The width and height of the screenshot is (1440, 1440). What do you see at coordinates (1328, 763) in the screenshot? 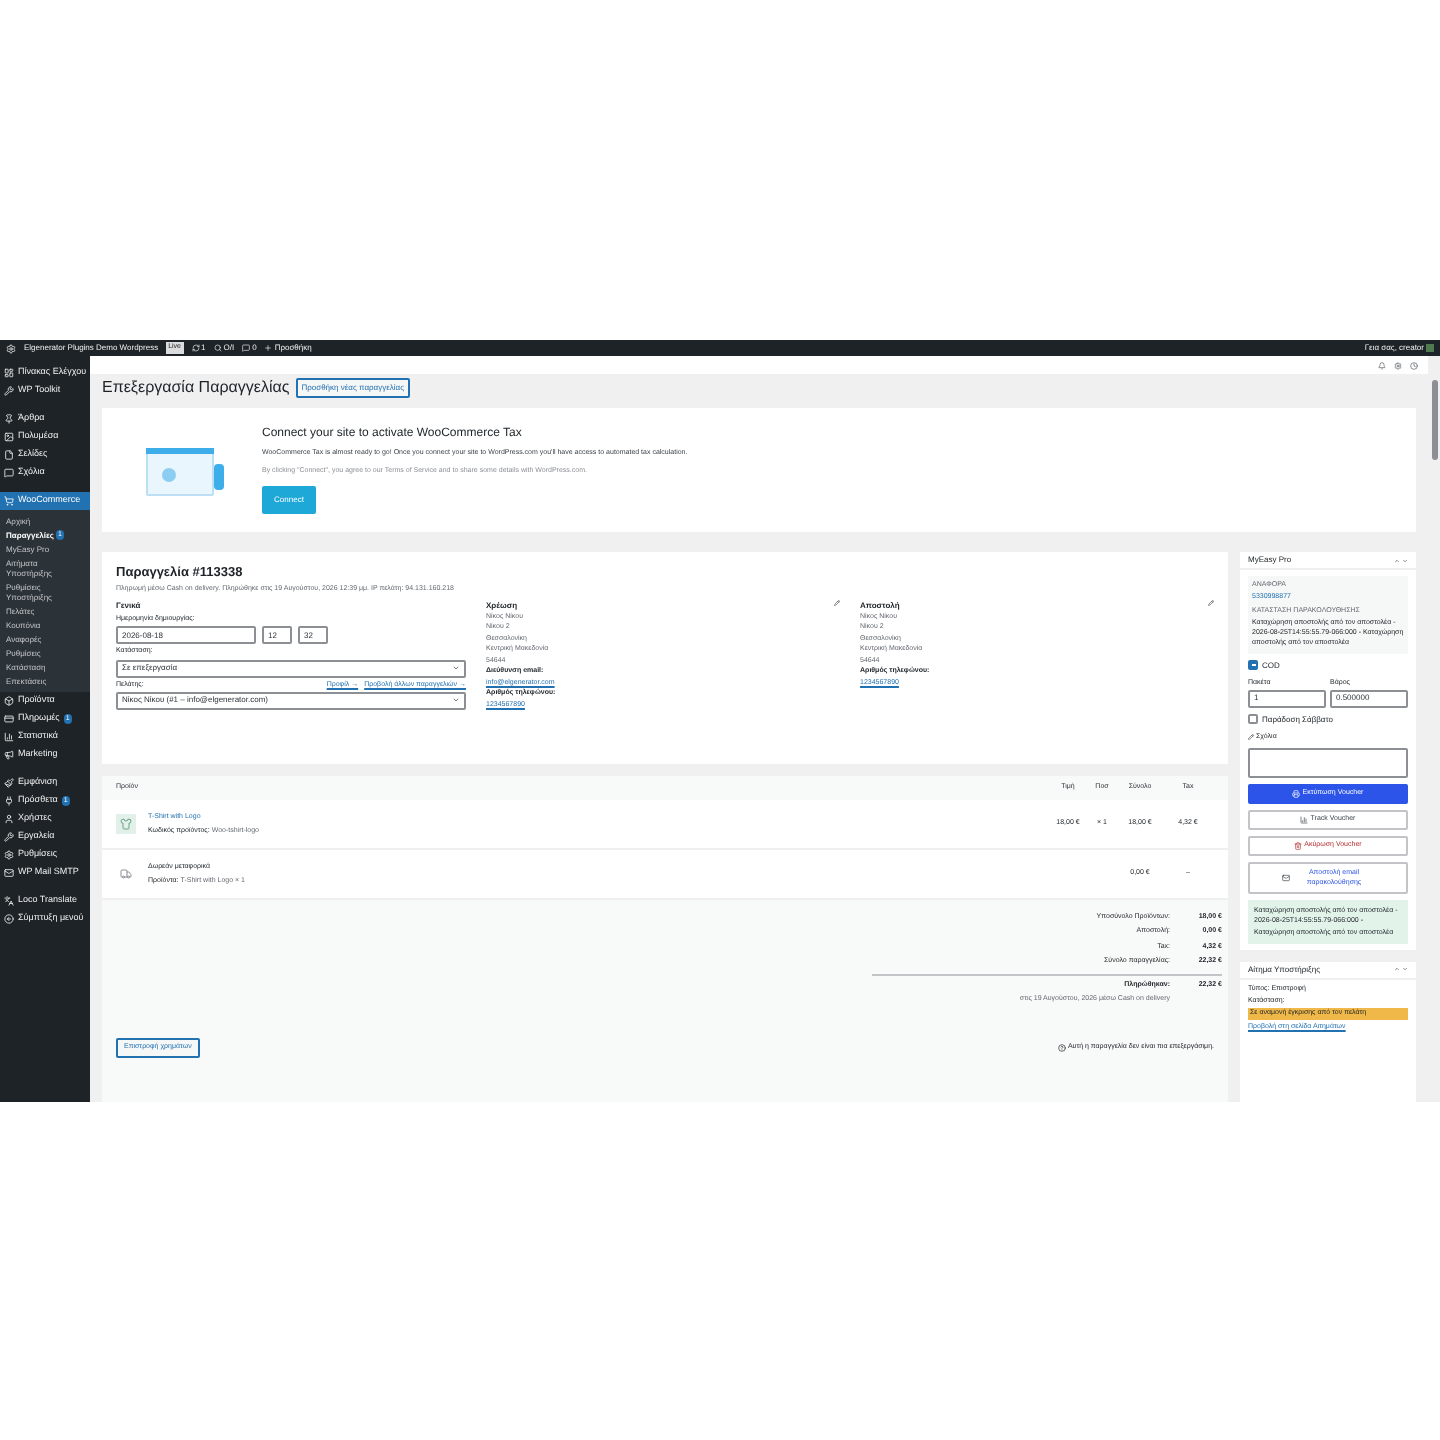
I see `comments-field` at bounding box center [1328, 763].